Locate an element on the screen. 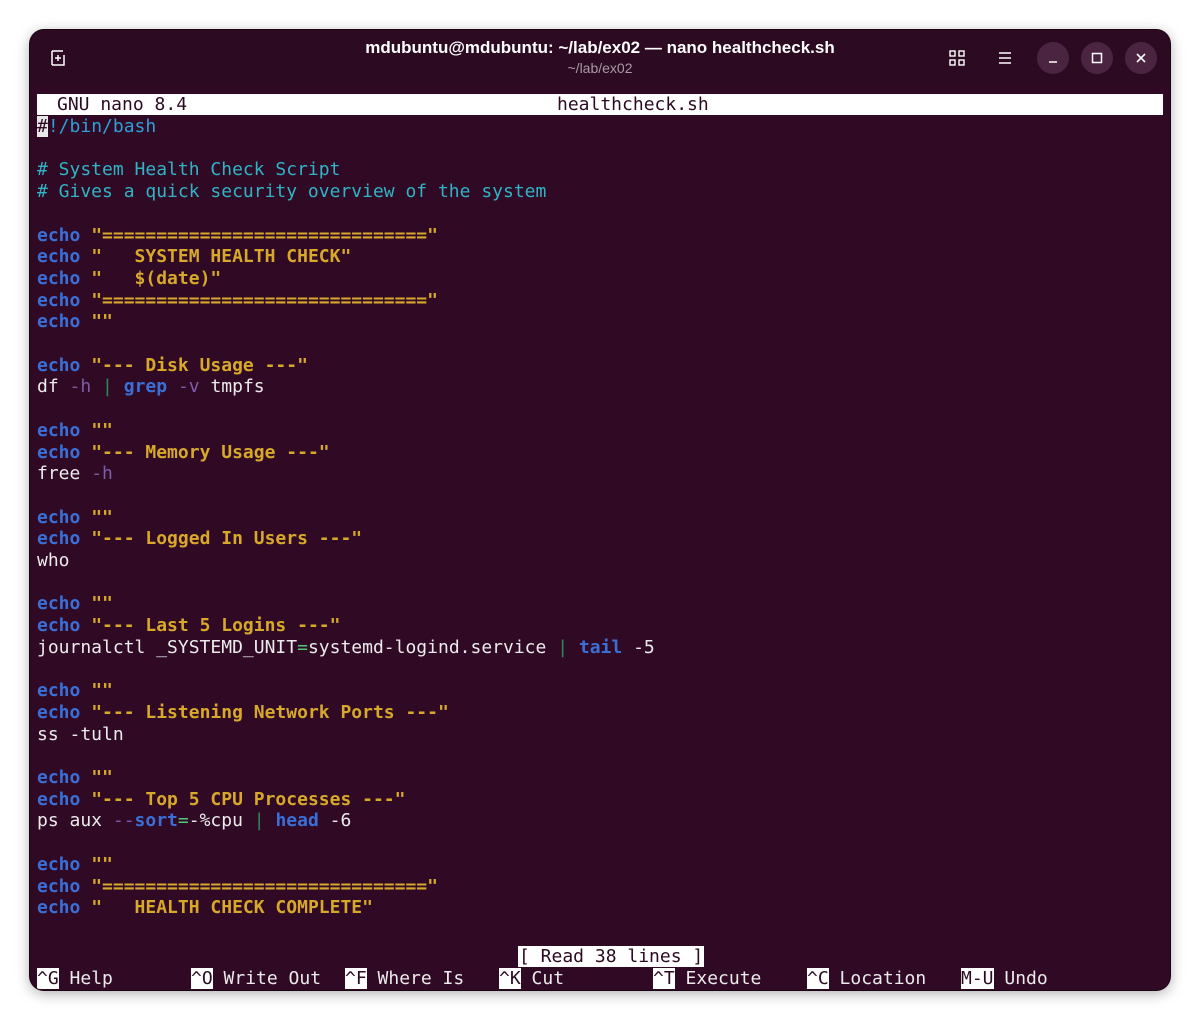 The height and width of the screenshot is (1021, 1200). code-token: "--- Disk Usage ---" is located at coordinates (199, 365).